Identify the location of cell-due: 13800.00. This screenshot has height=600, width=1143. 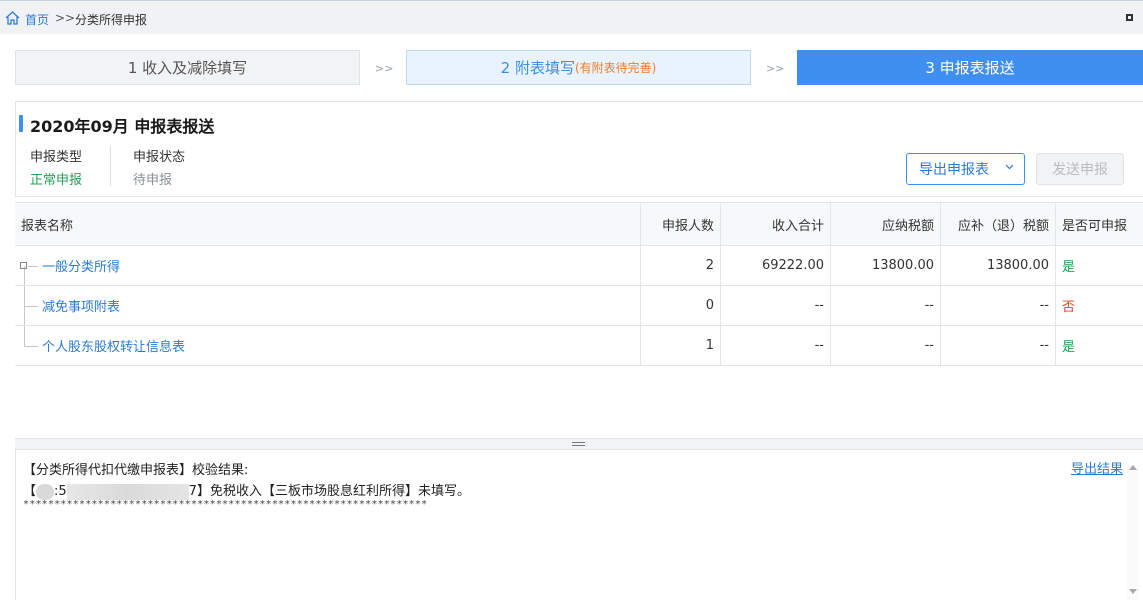
(997, 265).